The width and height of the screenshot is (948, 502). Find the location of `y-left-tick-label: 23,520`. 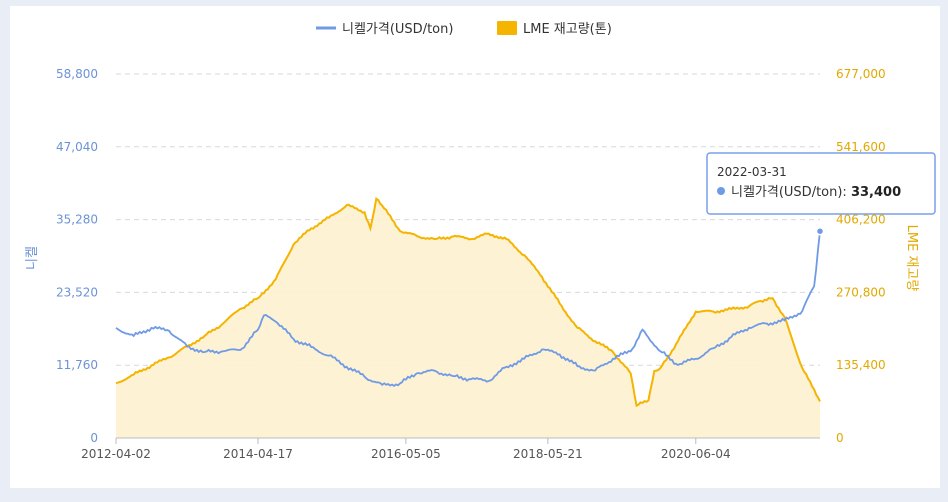

y-left-tick-label: 23,520 is located at coordinates (77, 292).